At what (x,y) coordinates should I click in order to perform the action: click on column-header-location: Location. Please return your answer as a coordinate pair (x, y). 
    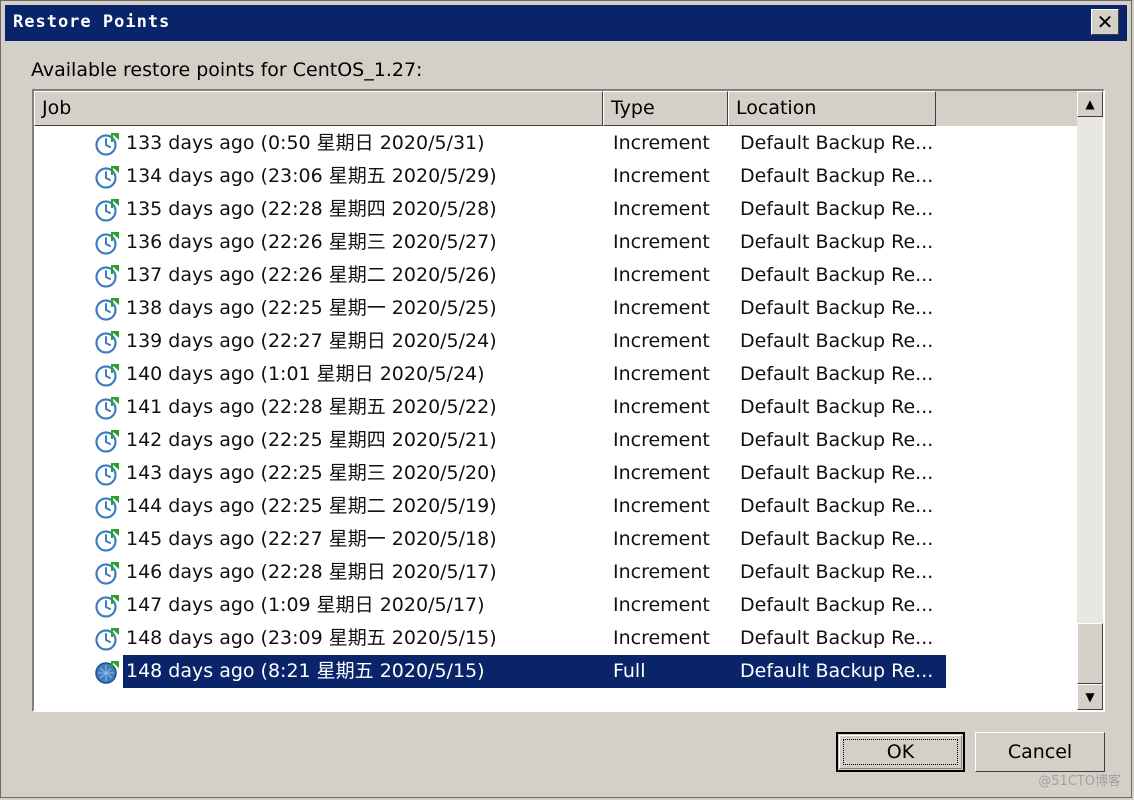
    Looking at the image, I should click on (832, 108).